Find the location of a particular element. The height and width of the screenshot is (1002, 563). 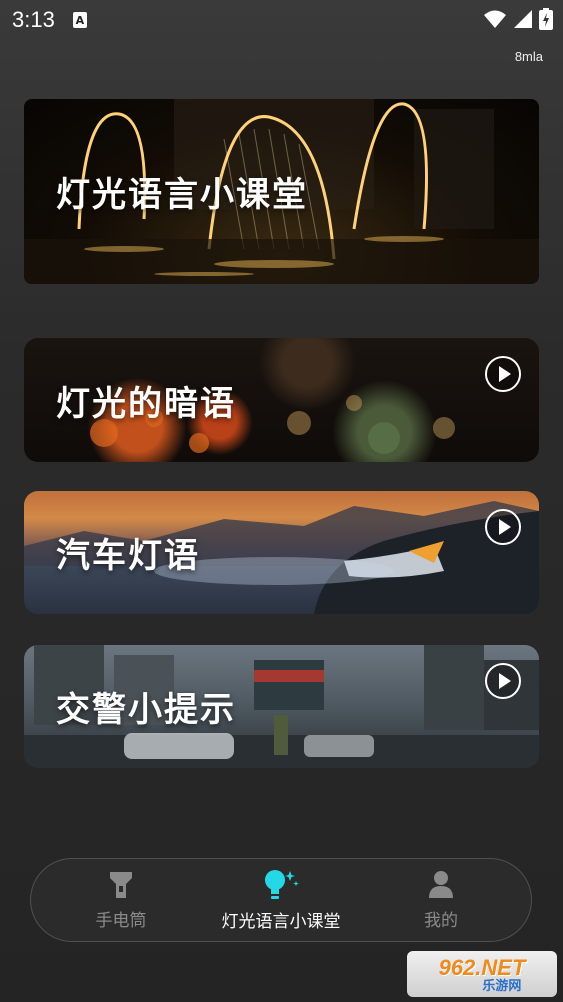

tab-light-language: 灯光语言小课堂 is located at coordinates (281, 900).